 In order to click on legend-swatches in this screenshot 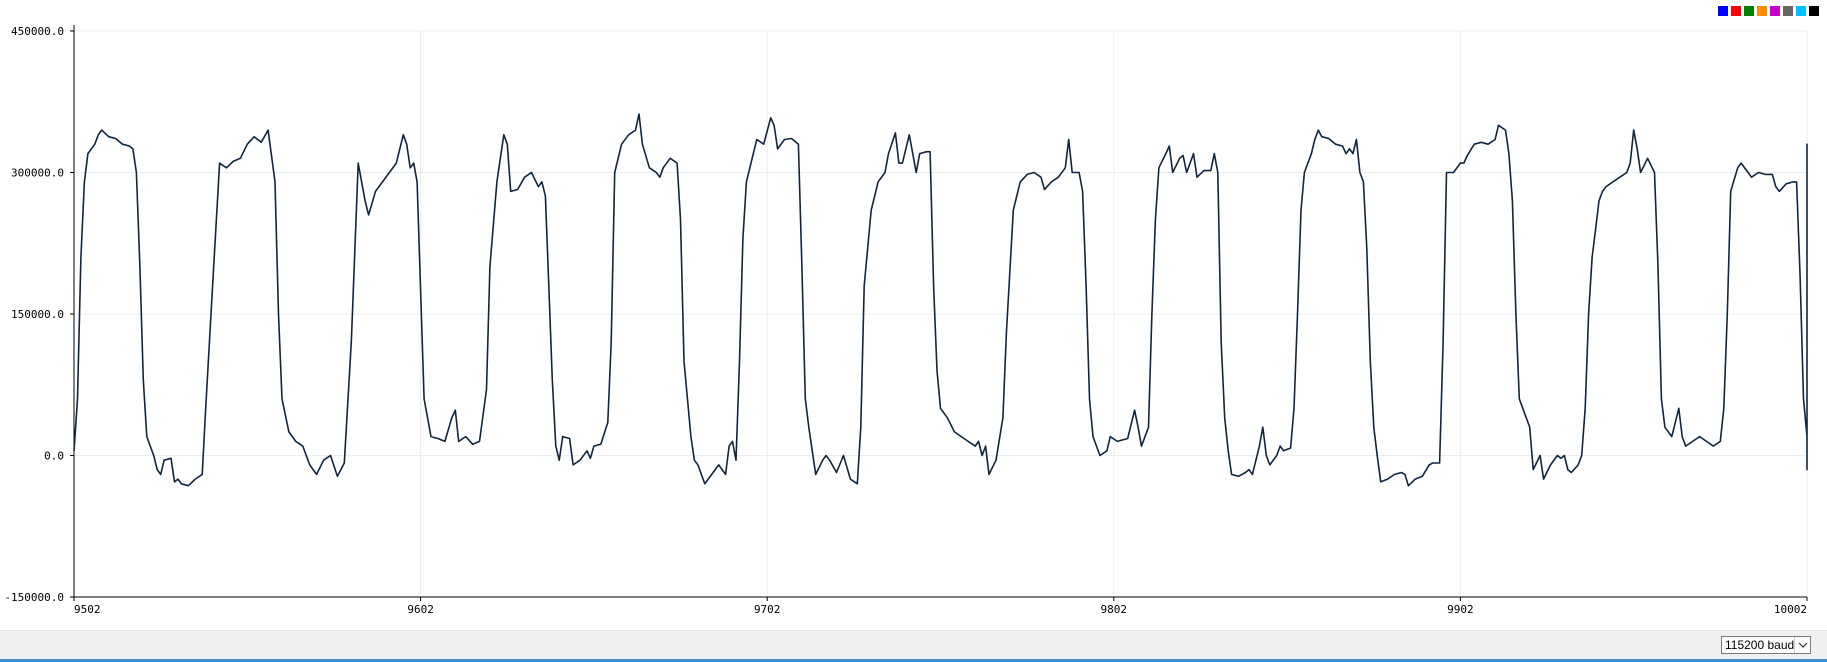, I will do `click(1768, 11)`.